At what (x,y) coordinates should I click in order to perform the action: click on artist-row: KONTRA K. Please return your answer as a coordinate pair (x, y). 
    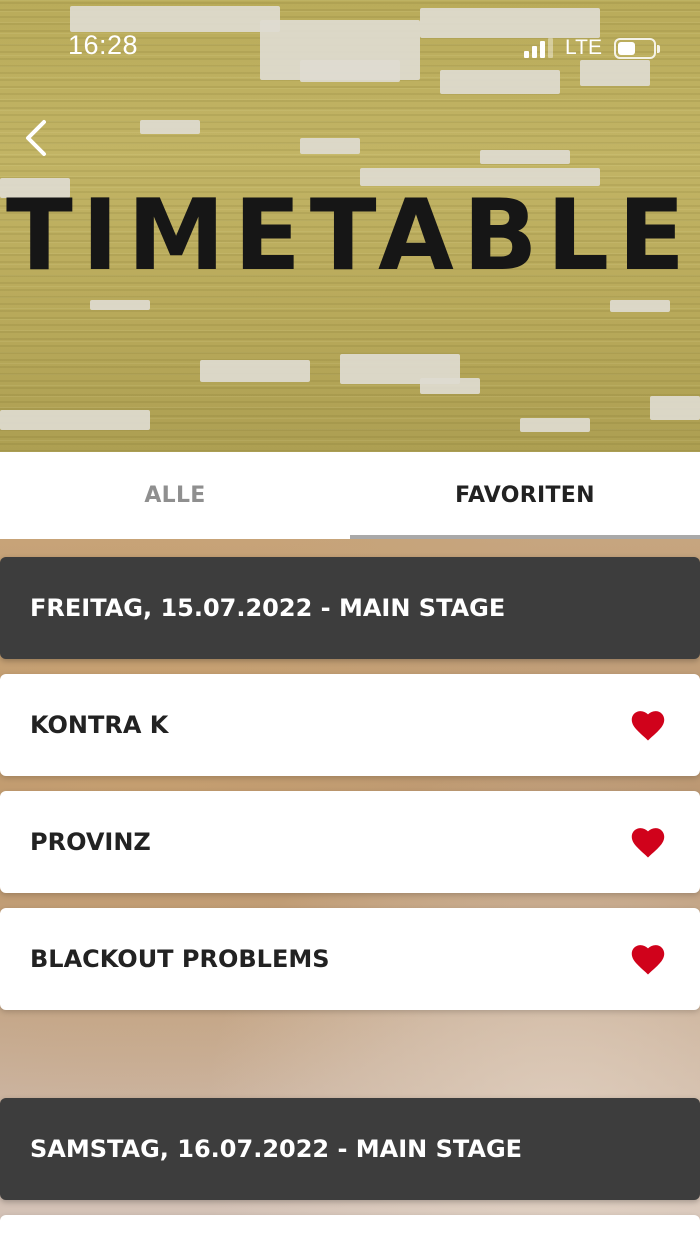
    Looking at the image, I should click on (350, 725).